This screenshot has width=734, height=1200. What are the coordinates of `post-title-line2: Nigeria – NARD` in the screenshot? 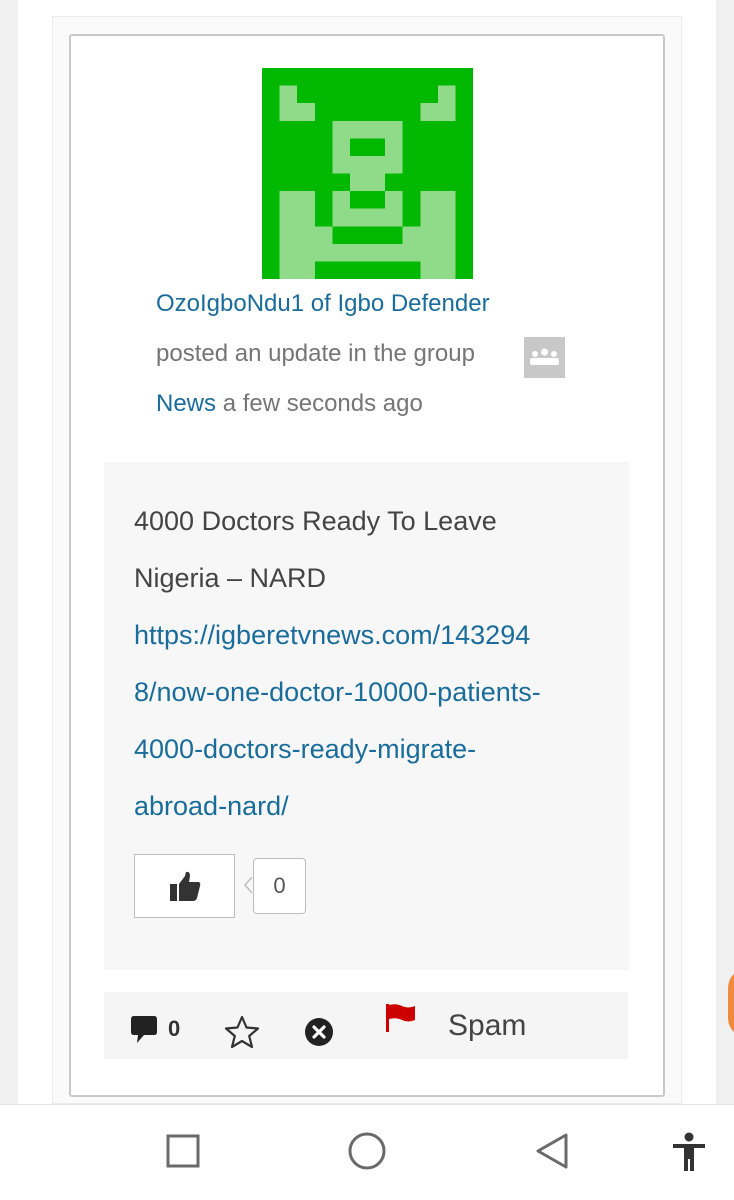 It's located at (230, 578).